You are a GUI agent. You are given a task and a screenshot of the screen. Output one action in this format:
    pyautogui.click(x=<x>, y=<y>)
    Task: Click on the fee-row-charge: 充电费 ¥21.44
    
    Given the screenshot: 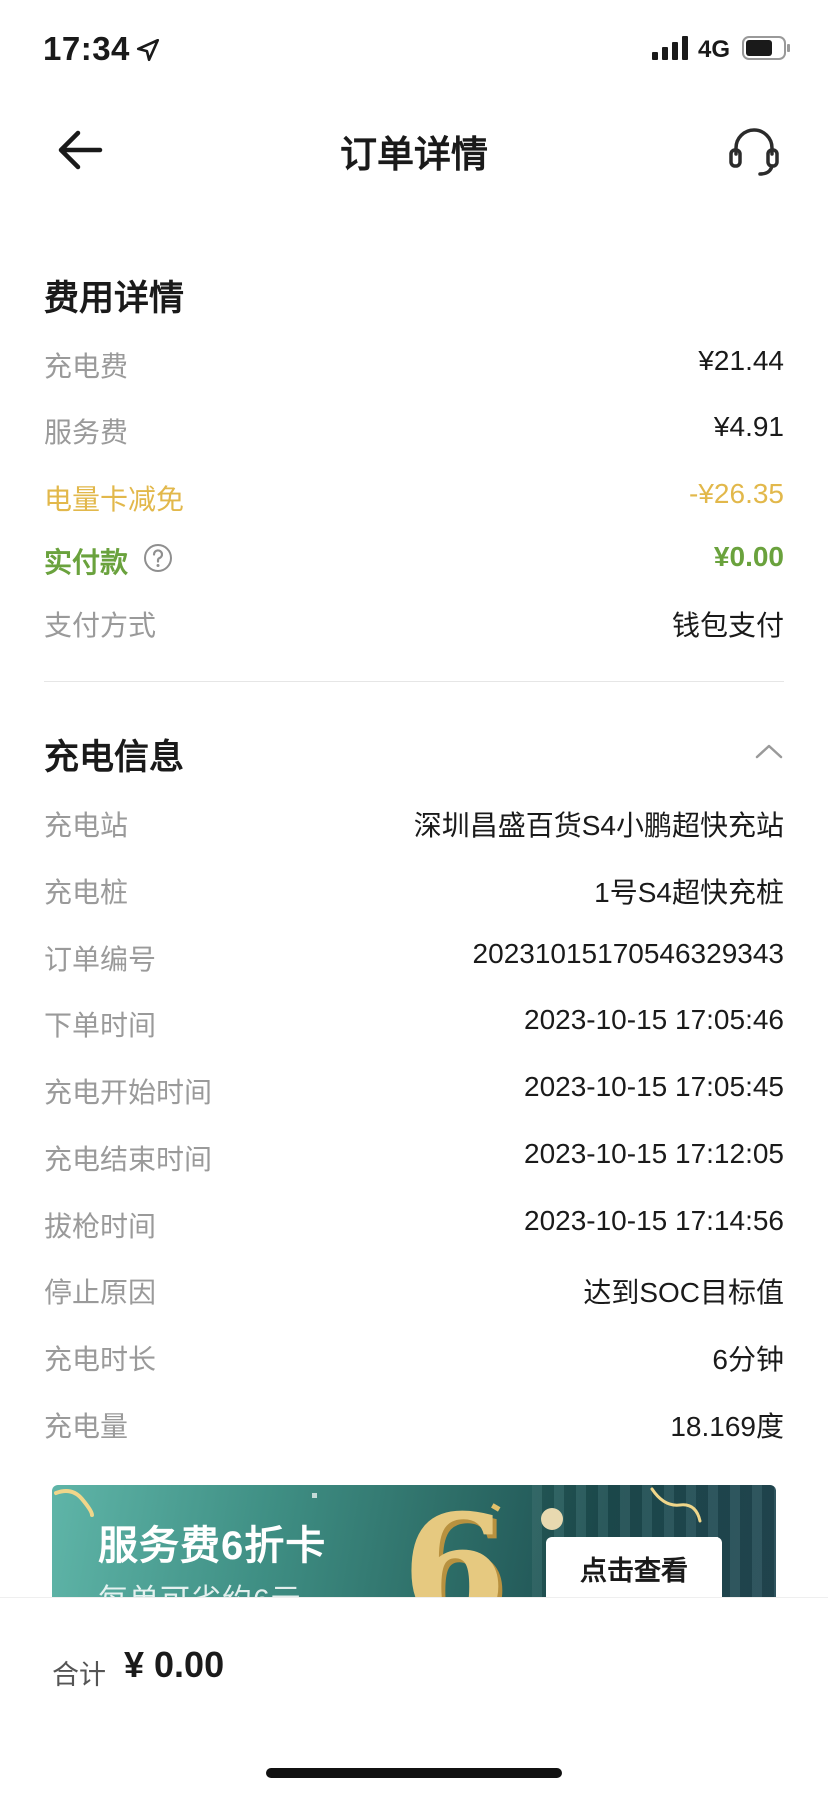 What is the action you would take?
    pyautogui.click(x=414, y=365)
    